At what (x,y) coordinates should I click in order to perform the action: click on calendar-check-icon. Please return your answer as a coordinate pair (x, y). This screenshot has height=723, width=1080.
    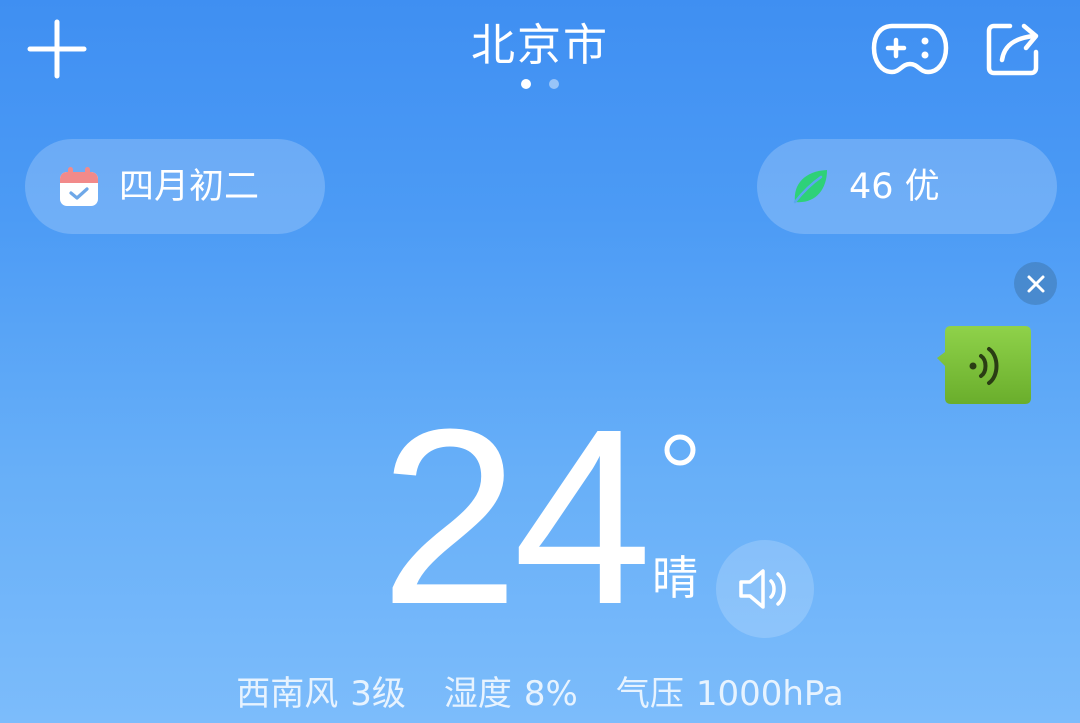
    Looking at the image, I should click on (79, 186).